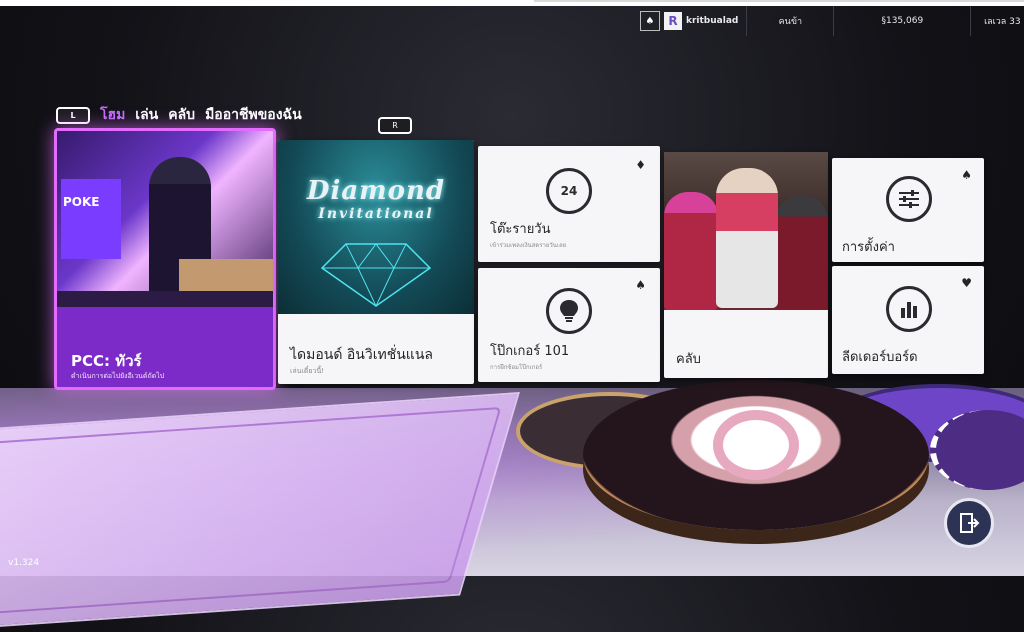  What do you see at coordinates (376, 227) in the screenshot?
I see `diamond-invitational-art: Diamond Invitational` at bounding box center [376, 227].